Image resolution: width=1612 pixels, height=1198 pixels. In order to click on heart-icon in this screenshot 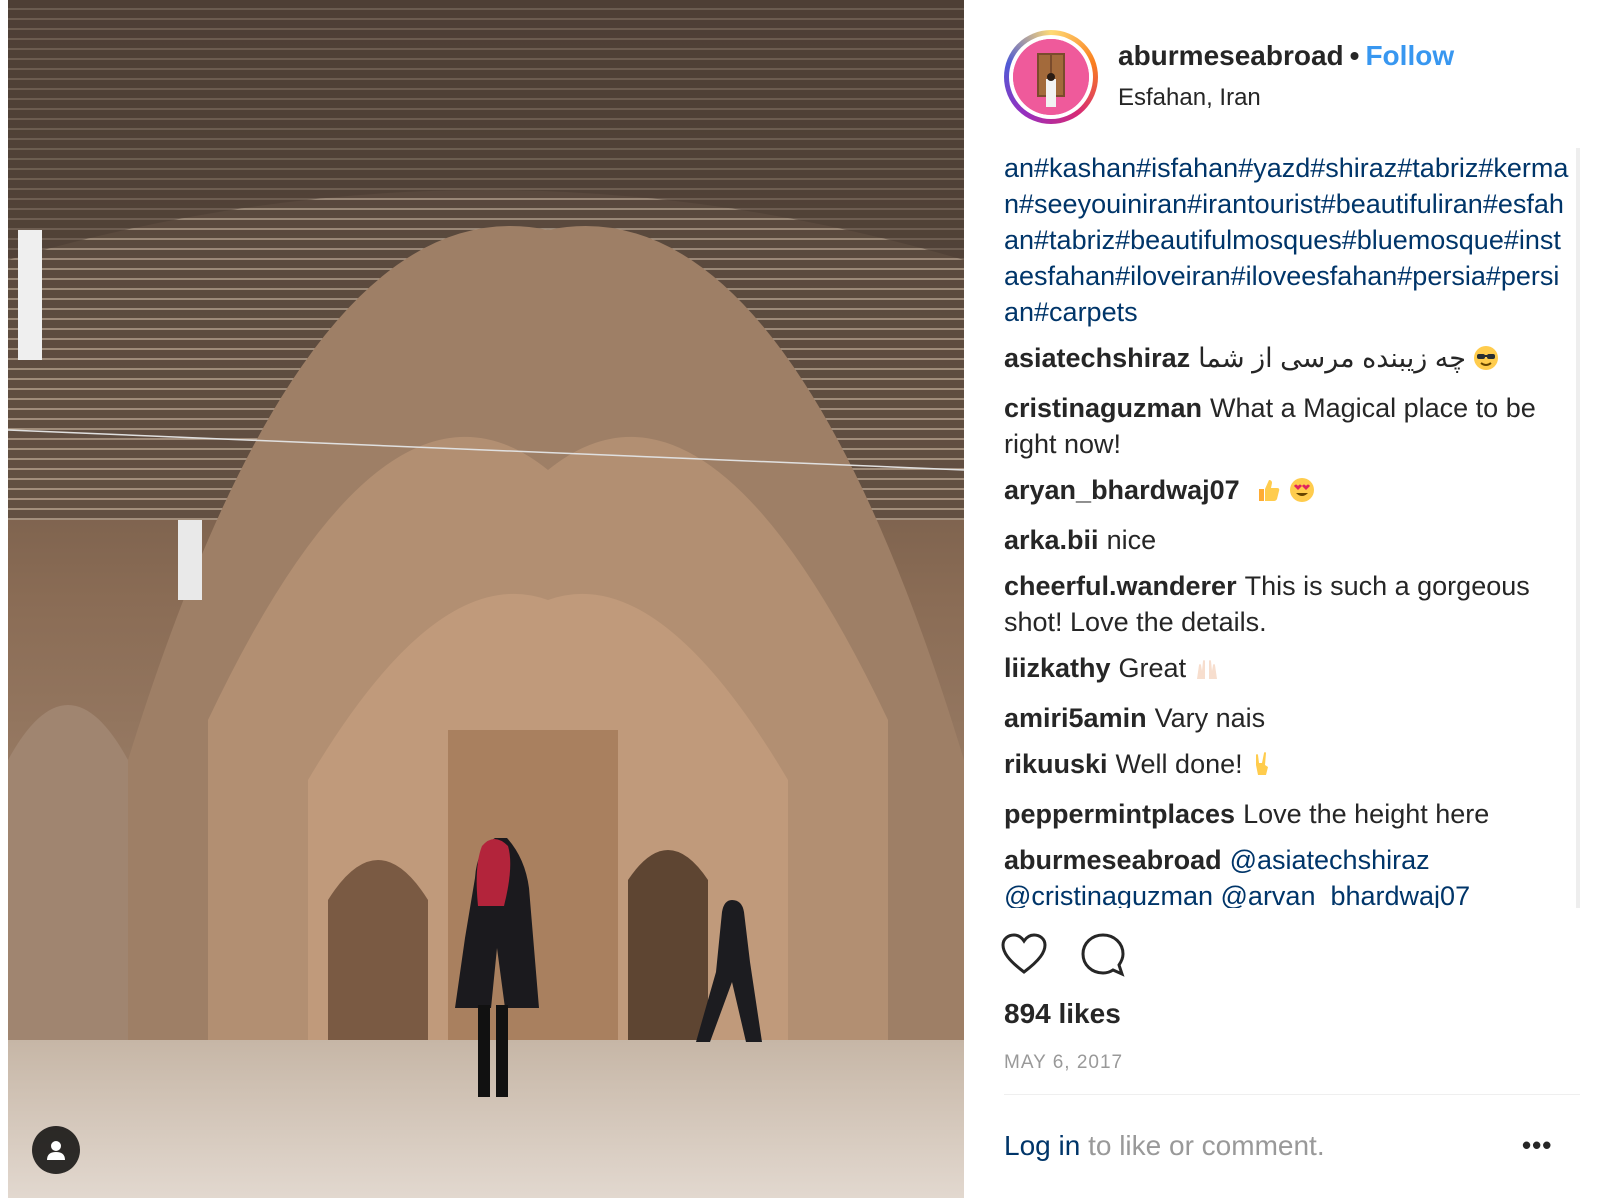, I will do `click(1024, 956)`.